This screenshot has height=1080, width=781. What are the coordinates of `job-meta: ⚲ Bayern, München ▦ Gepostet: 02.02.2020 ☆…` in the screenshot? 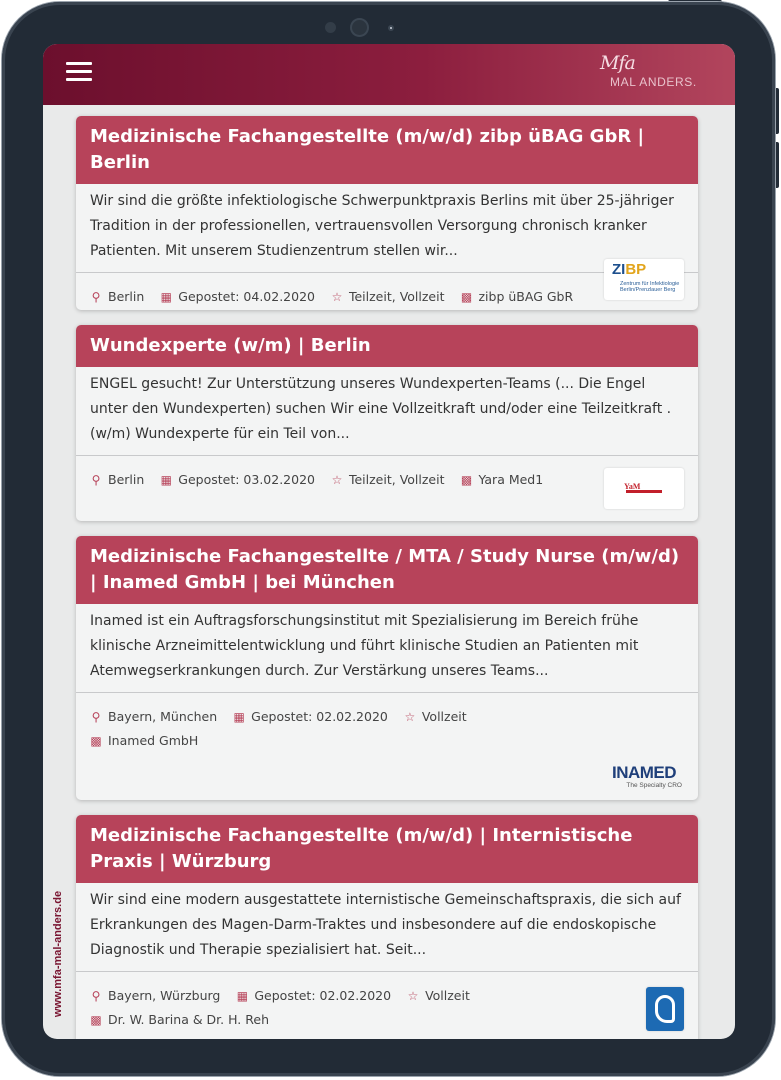 It's located at (387, 723).